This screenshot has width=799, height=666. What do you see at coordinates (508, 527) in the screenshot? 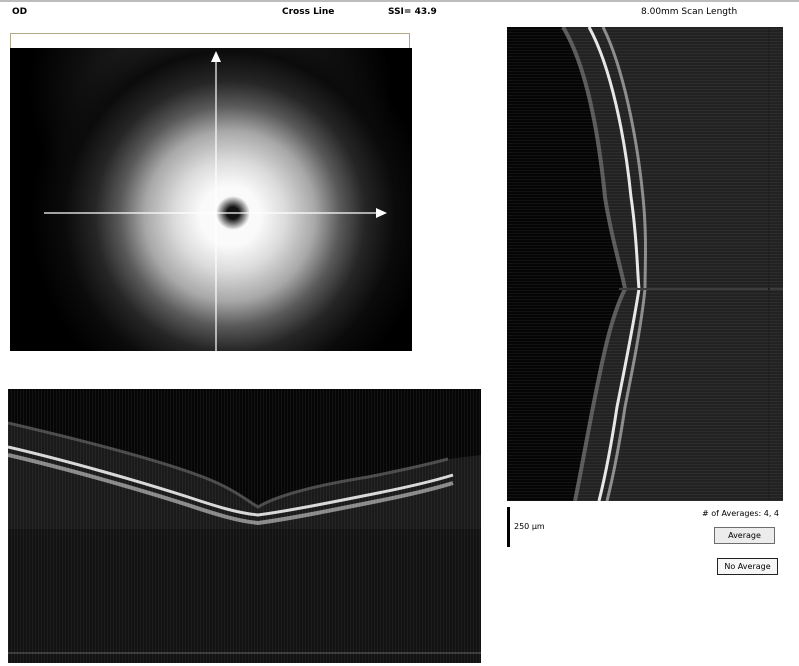
I see `scale-bar` at bounding box center [508, 527].